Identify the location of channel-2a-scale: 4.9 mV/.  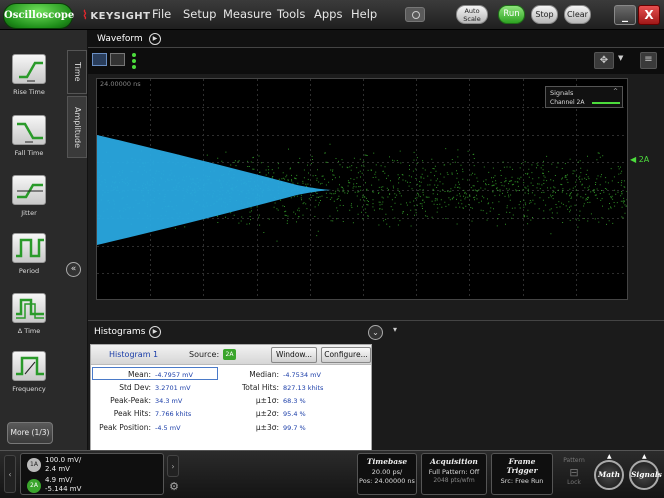
(59, 480).